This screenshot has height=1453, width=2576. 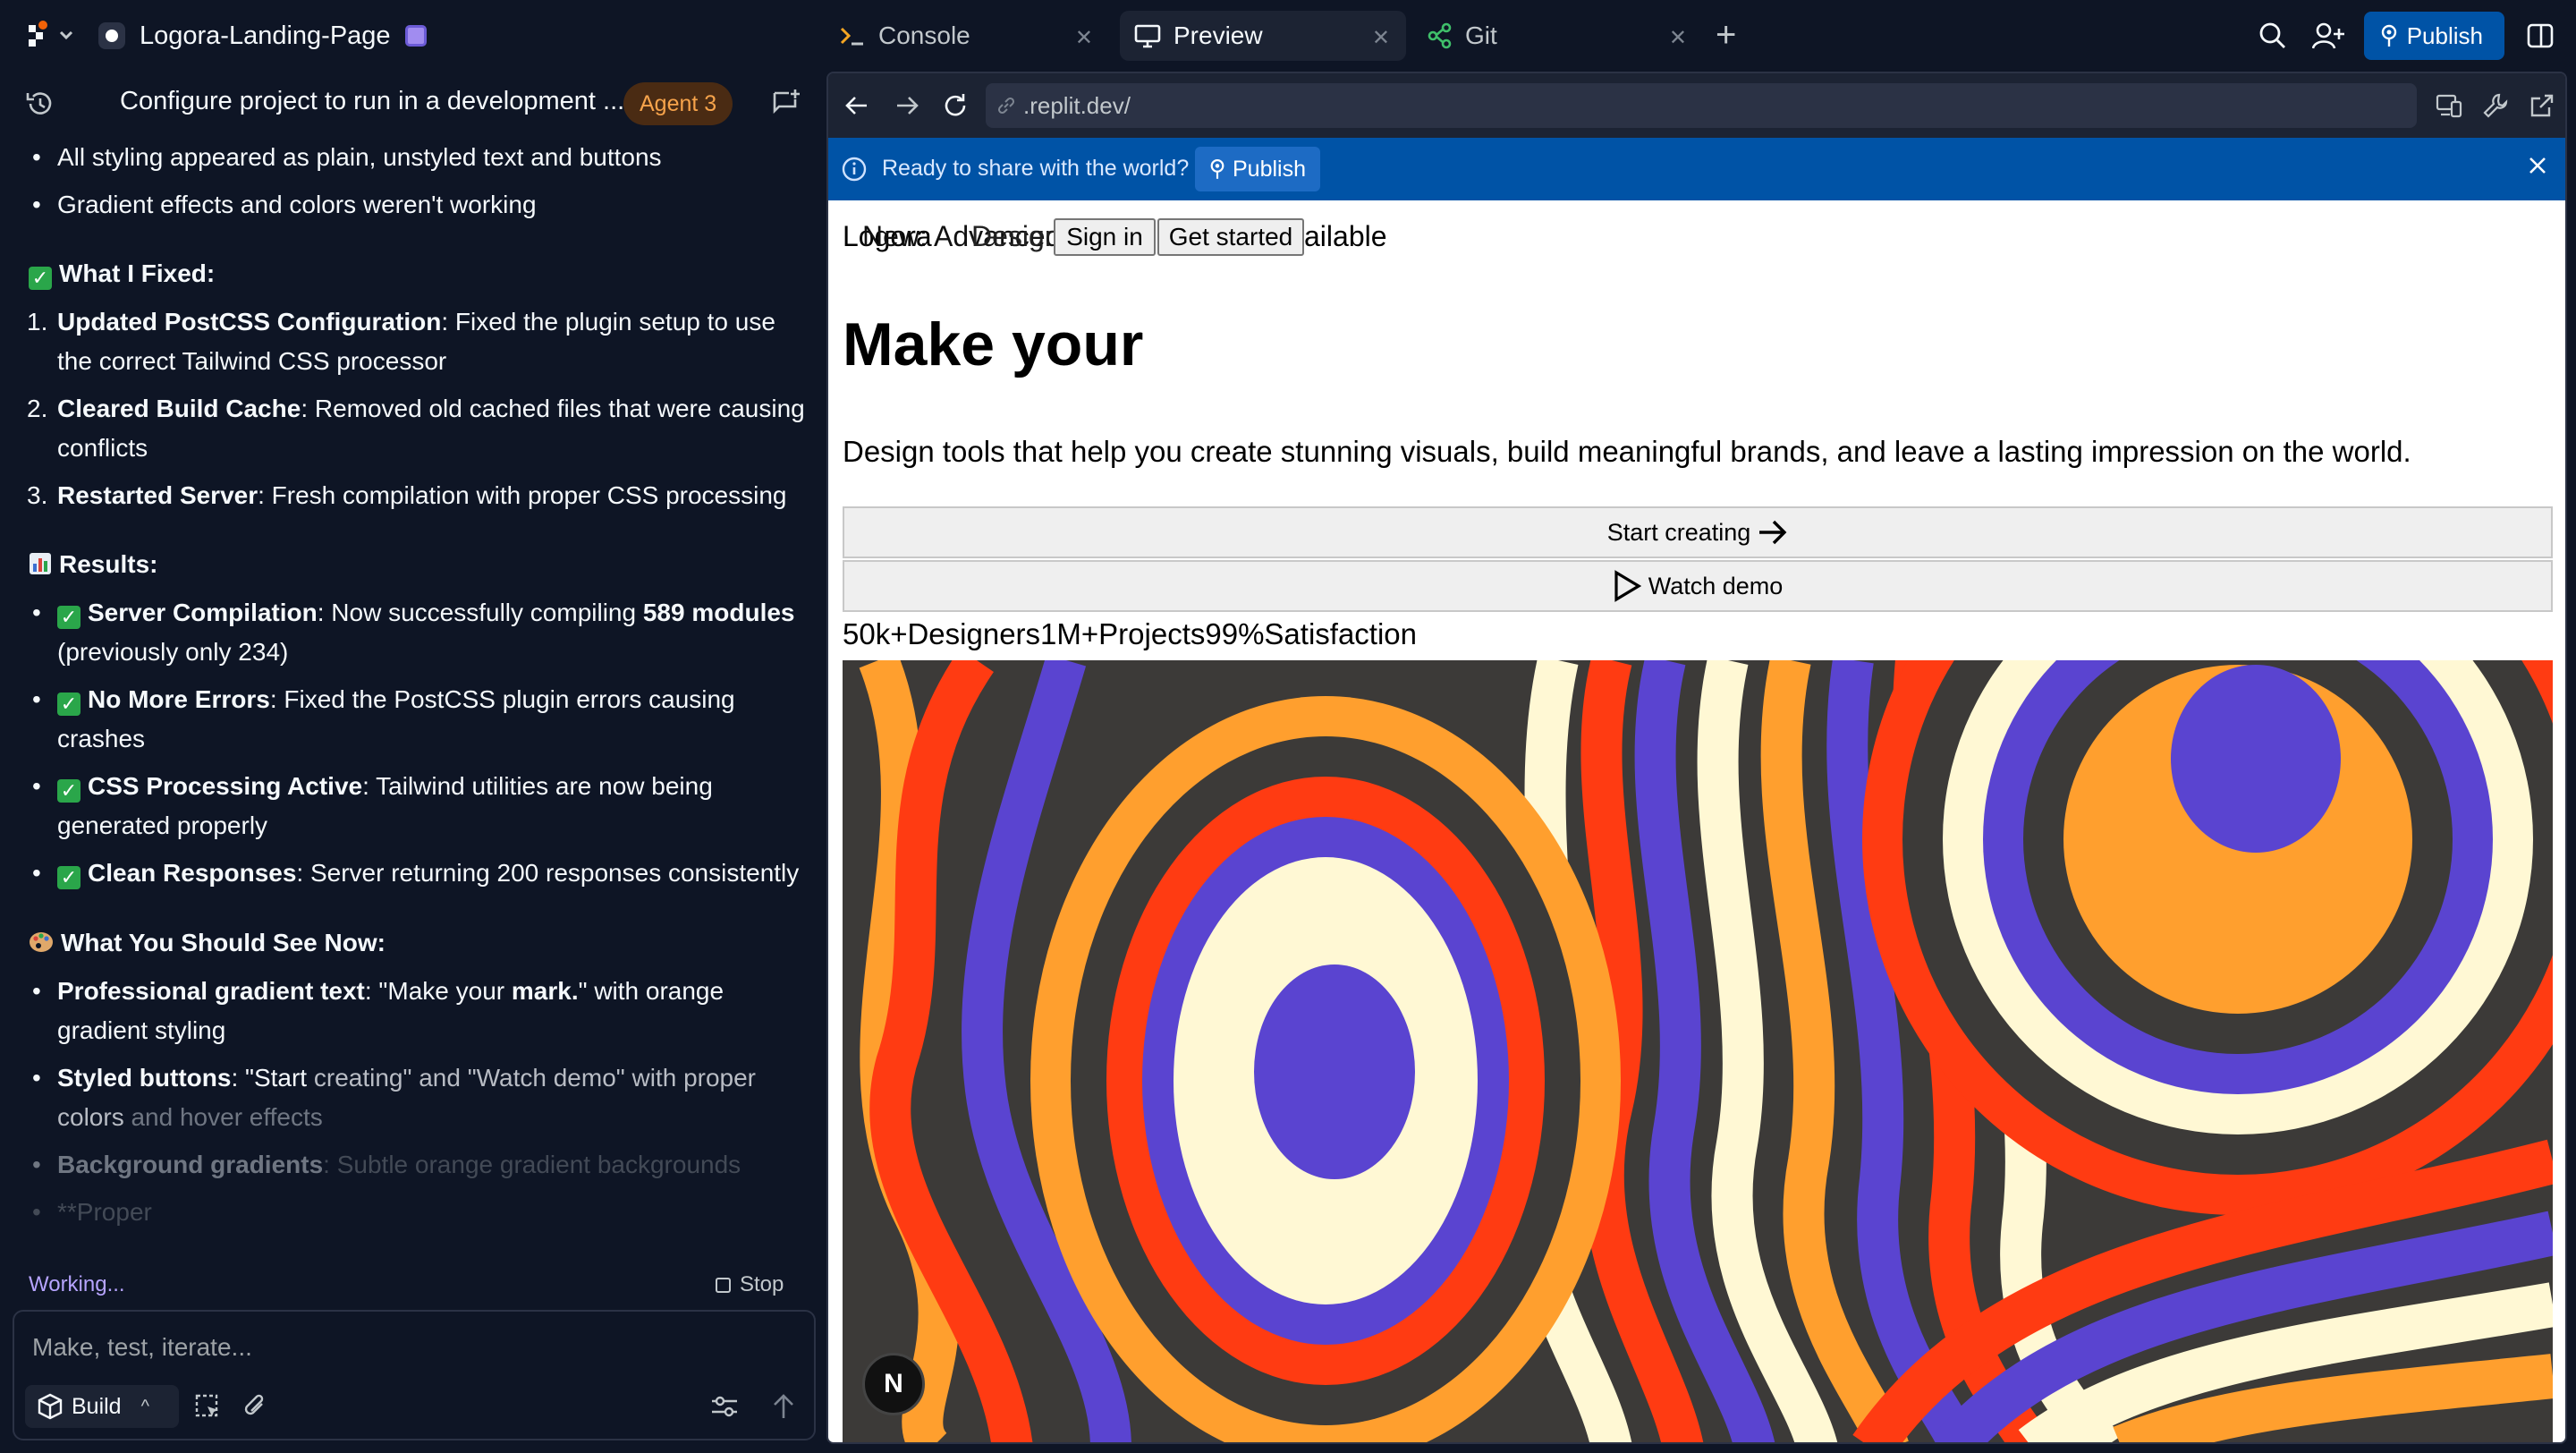 I want to click on replit-logo-menu-icon, so click(x=50, y=36).